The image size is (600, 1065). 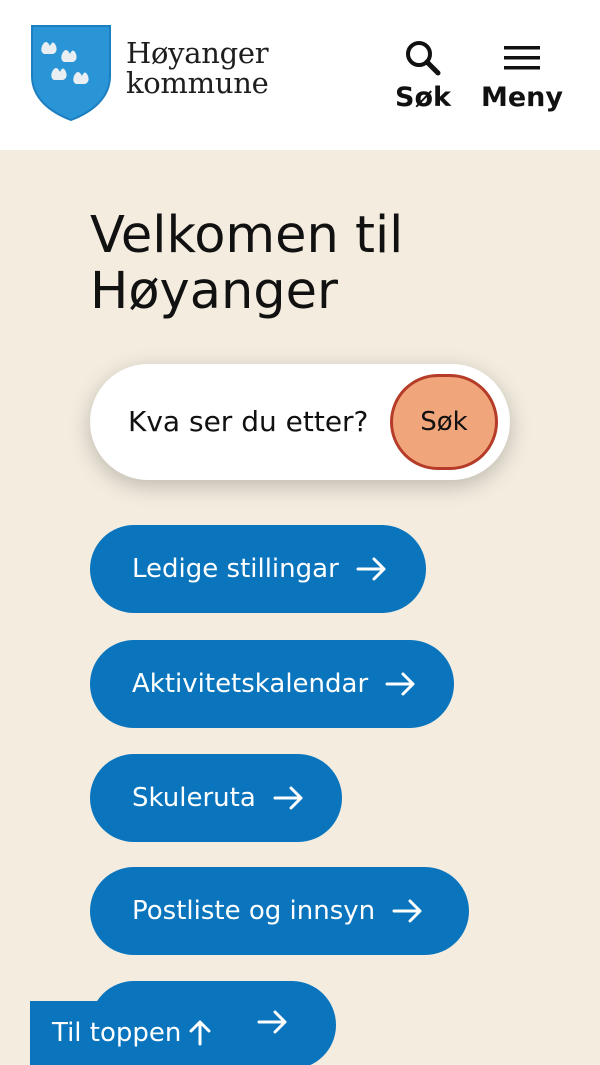 I want to click on back-to-top-button: Til toppen, so click(x=130, y=1033).